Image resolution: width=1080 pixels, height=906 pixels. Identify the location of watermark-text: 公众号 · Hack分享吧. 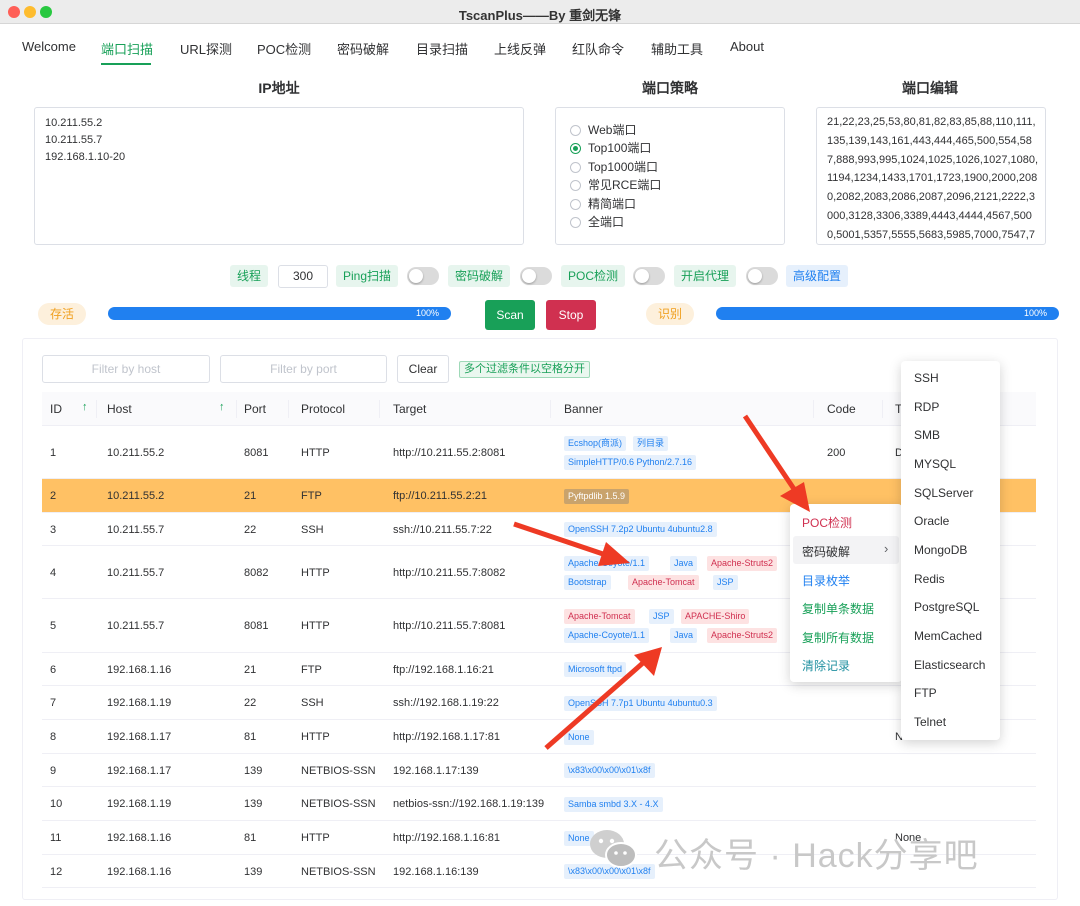
(816, 856).